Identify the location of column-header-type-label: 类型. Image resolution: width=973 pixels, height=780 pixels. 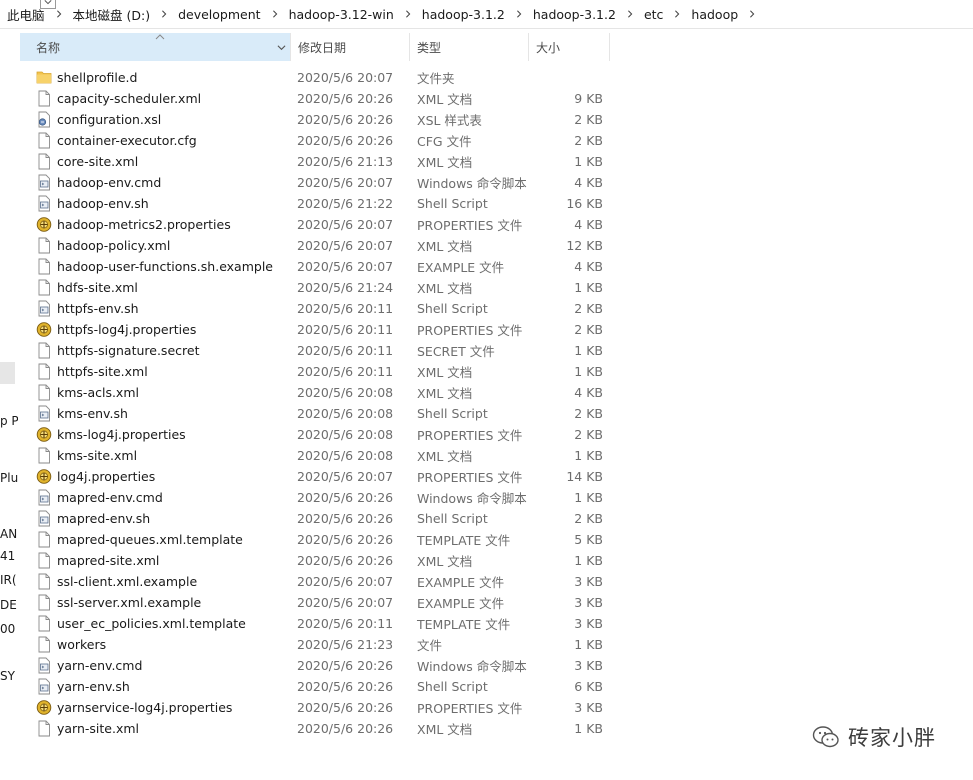
(429, 47).